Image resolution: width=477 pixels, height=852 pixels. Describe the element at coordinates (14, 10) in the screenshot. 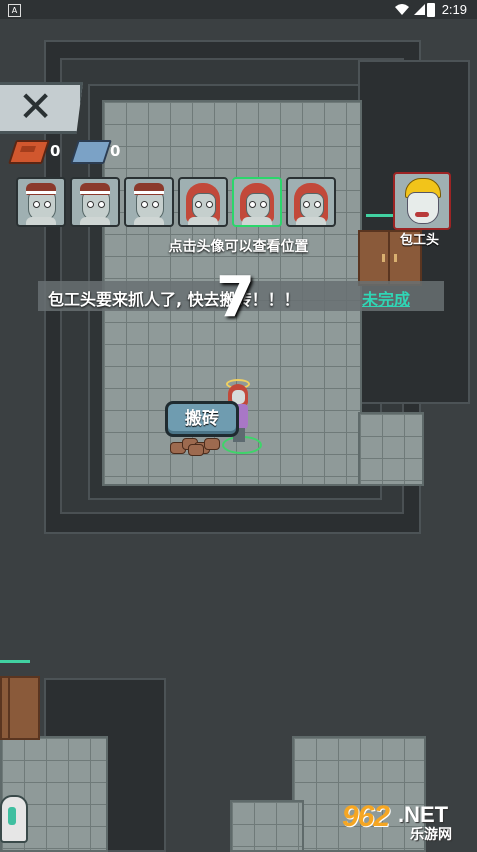

I see `app-notification-icon: A` at that location.